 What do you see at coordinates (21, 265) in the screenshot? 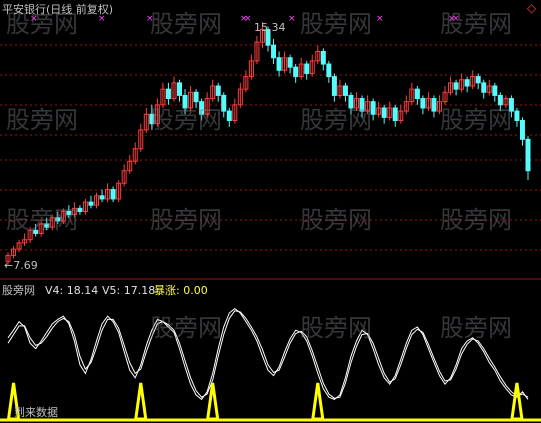
I see `price-low-label: ←7.69` at bounding box center [21, 265].